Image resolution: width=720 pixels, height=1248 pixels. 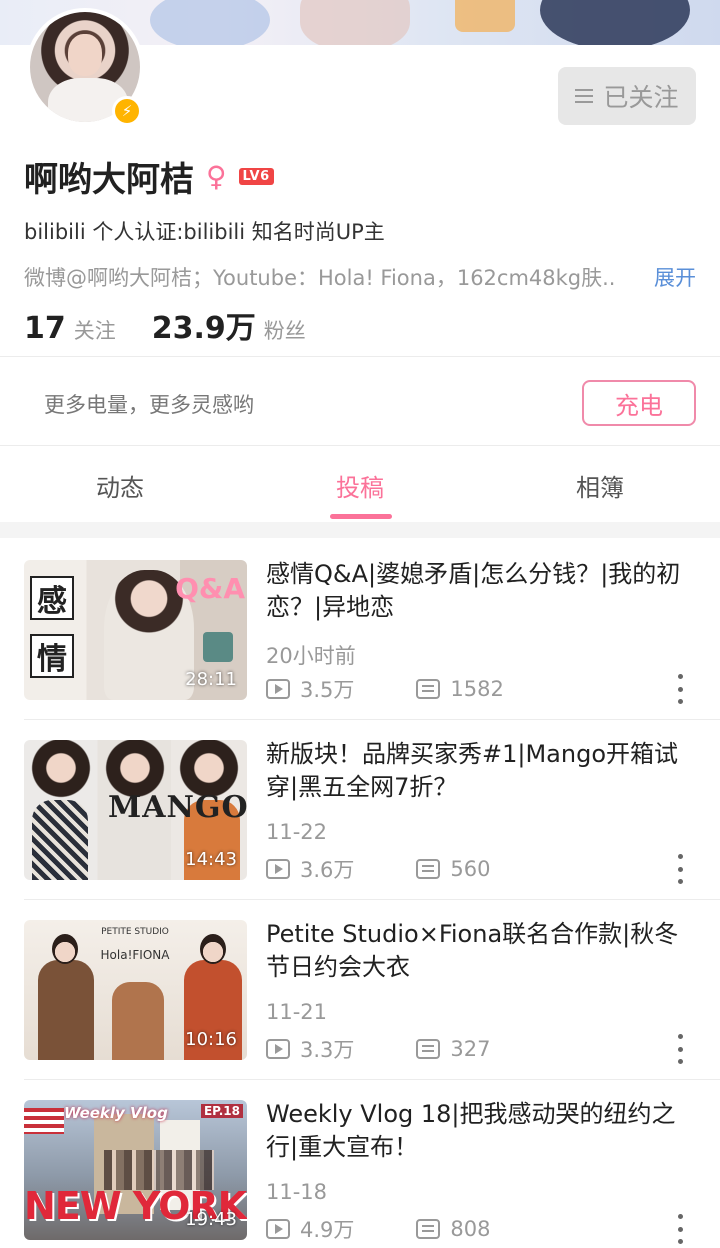 What do you see at coordinates (216, 176) in the screenshot?
I see `female-icon: ♀` at bounding box center [216, 176].